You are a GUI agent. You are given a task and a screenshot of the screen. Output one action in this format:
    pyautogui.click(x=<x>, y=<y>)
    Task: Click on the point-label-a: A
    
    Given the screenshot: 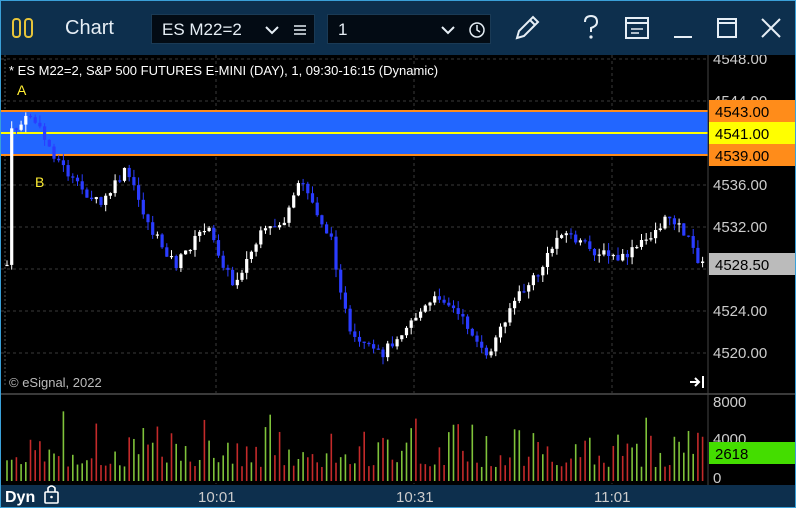 What is the action you would take?
    pyautogui.click(x=22, y=90)
    